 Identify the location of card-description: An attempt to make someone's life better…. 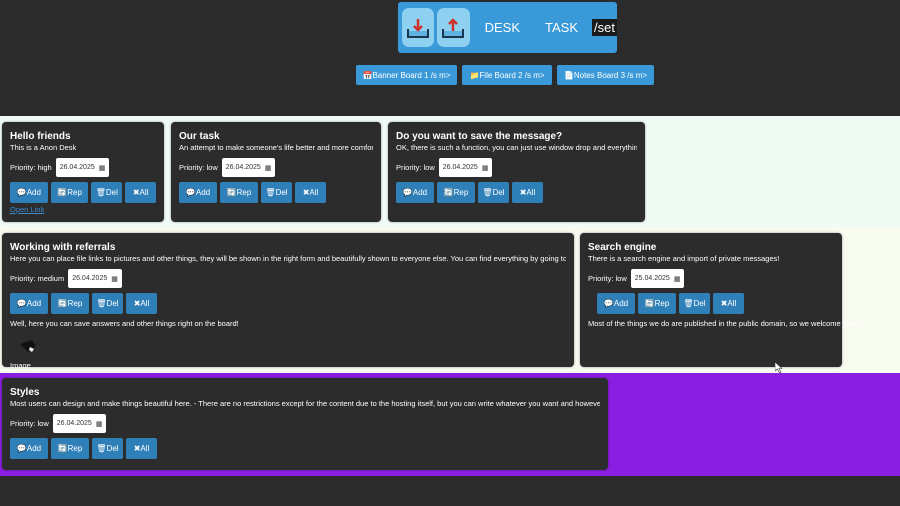
(276, 147).